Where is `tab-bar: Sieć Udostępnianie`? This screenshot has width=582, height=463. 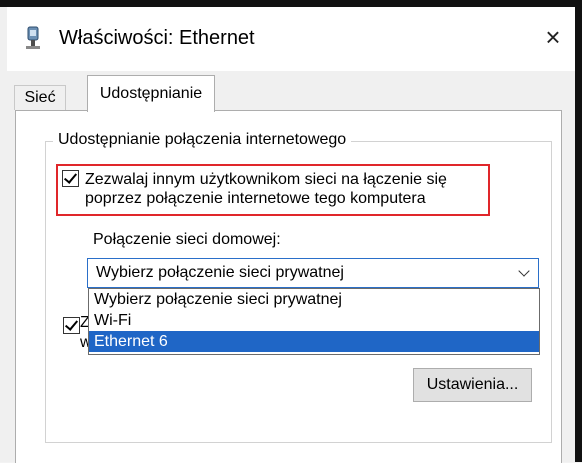 tab-bar: Sieć Udostępnianie is located at coordinates (291, 91).